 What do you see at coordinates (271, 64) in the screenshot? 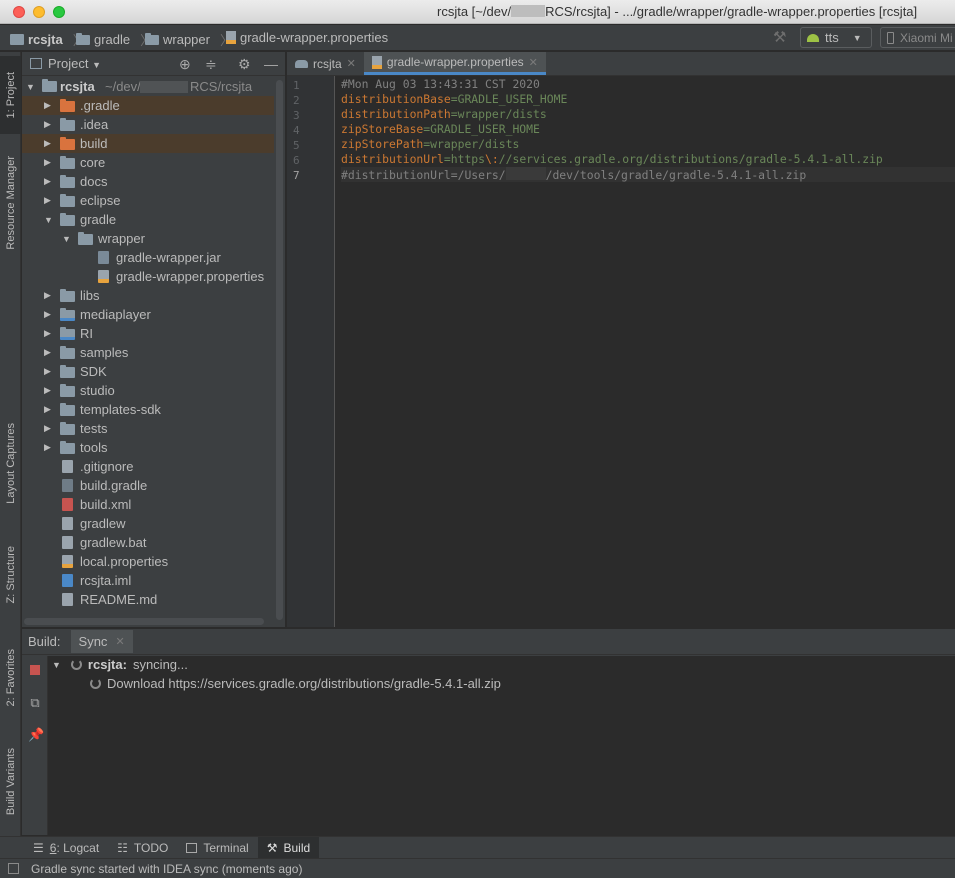
I see `hide-icon: —` at bounding box center [271, 64].